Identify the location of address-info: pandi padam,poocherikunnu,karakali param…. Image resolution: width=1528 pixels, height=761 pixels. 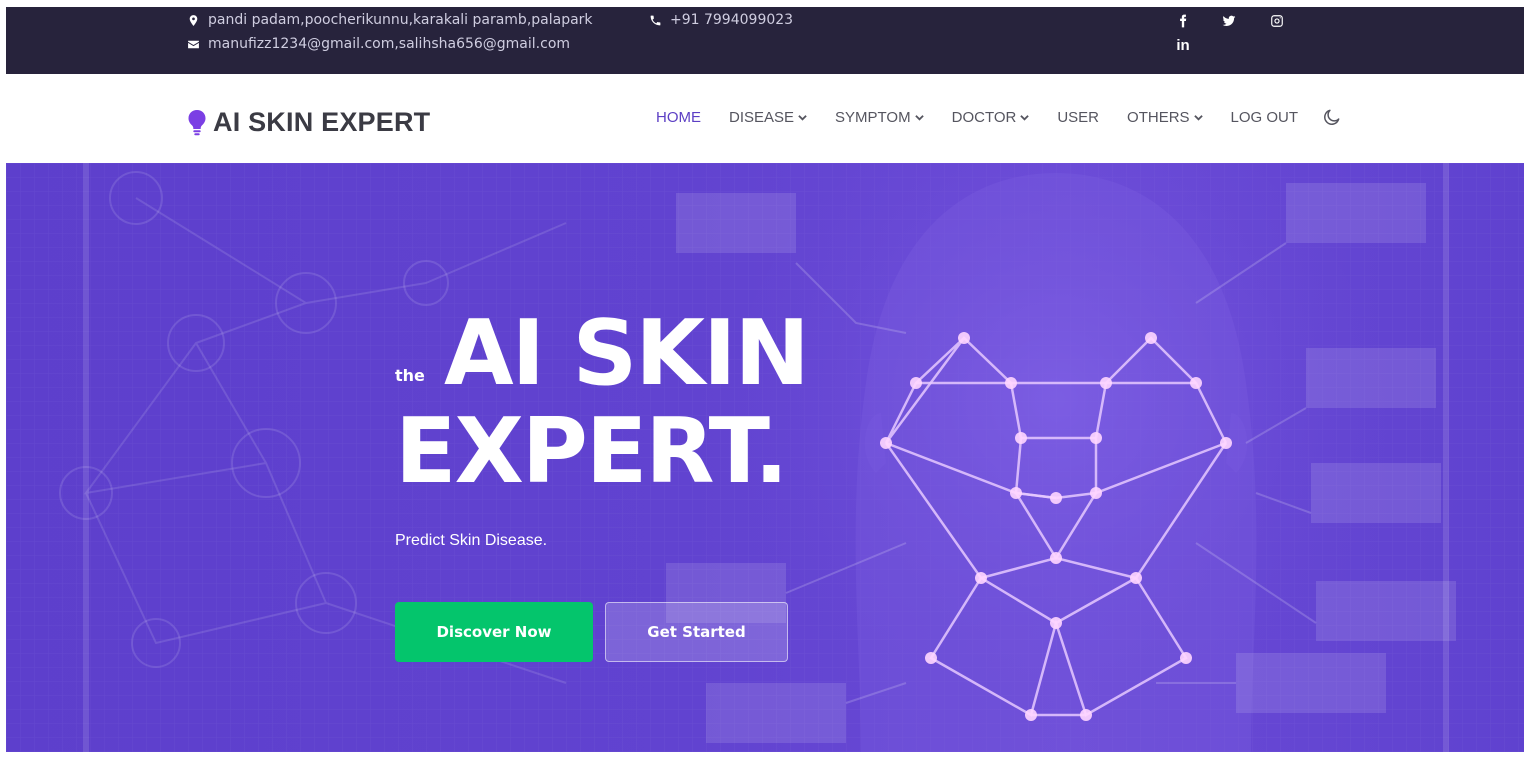
(390, 20).